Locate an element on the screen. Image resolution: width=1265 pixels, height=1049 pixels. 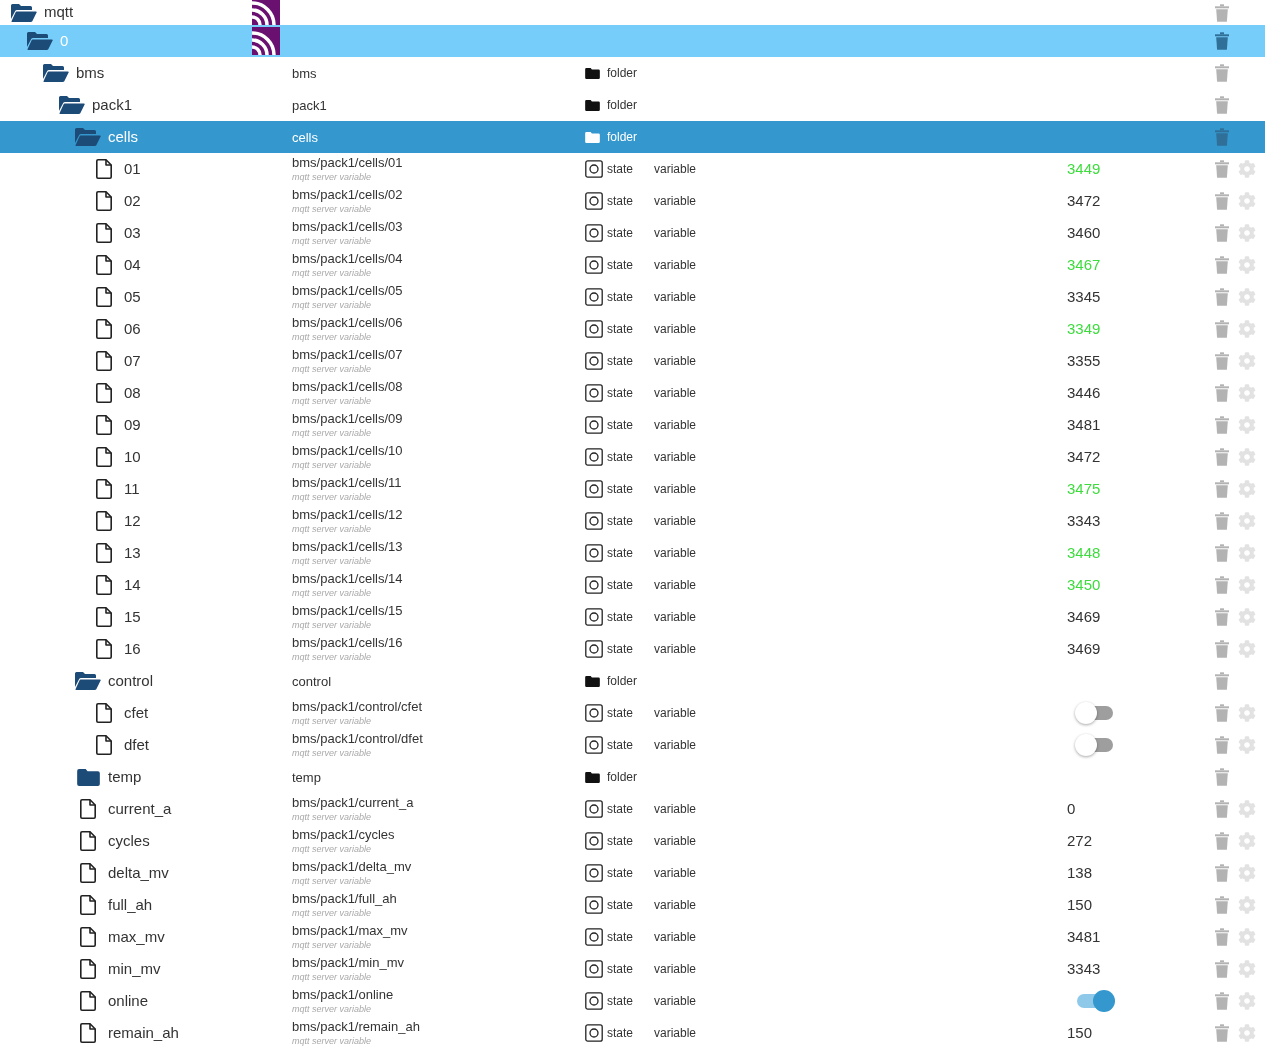
tree-row: remain_ah bms/pack1/remain_ah mqtt server variable state variable 150 is located at coordinates (632, 1033).